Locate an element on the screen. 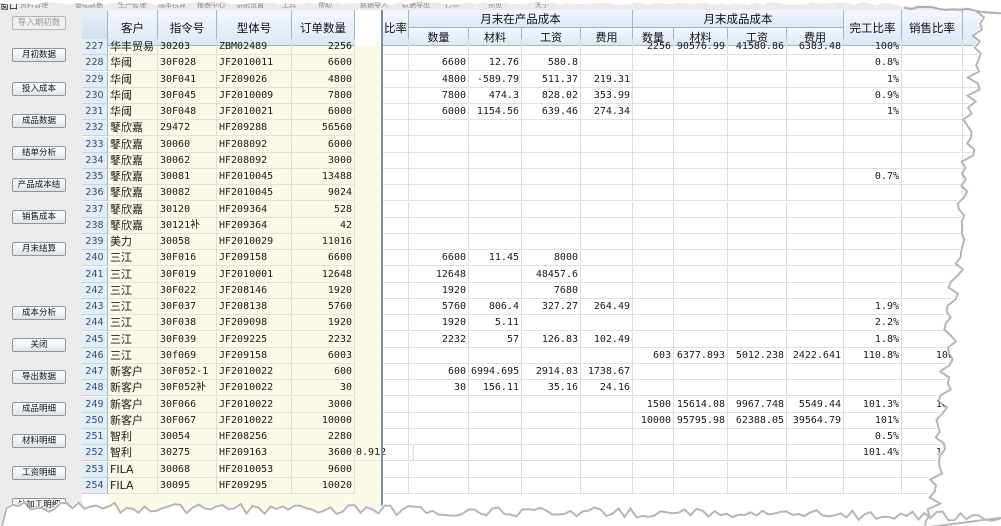 The width and height of the screenshot is (1001, 526). cell-wip-expense: 24.16 is located at coordinates (607, 388).